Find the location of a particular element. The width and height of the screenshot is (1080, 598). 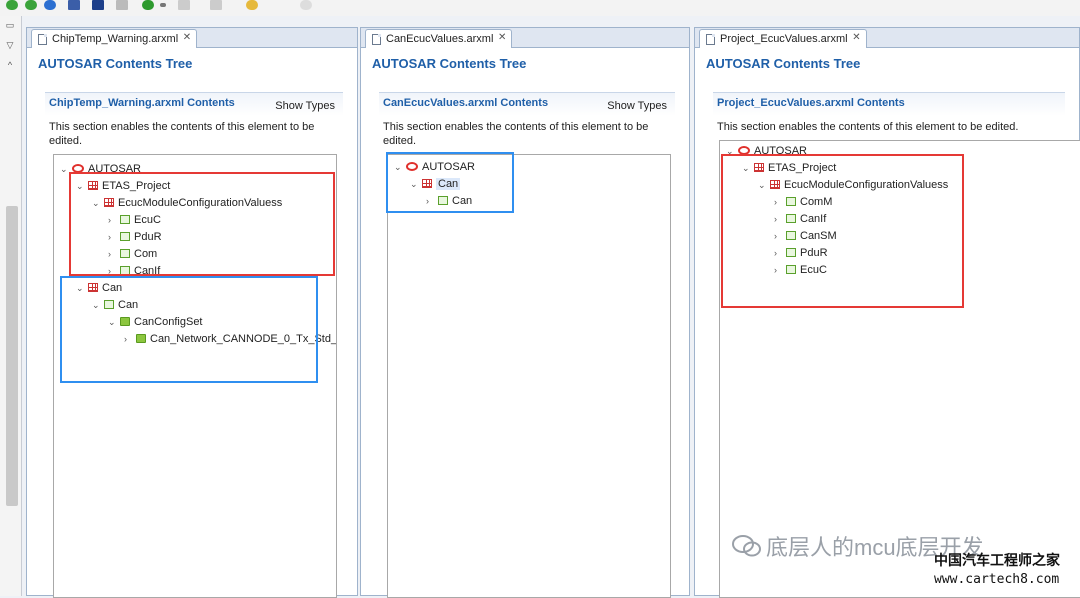

scroll-up-icon: ^ is located at coordinates (10, 65).